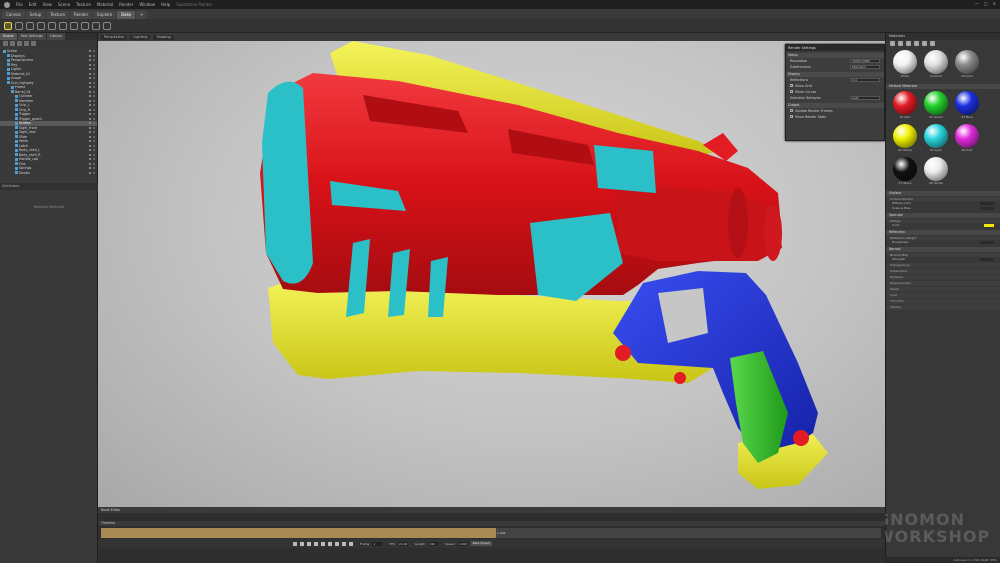 This screenshot has width=1000, height=563. Describe the element at coordinates (74, 25) in the screenshot. I see `sphere-tool-icon` at that location.